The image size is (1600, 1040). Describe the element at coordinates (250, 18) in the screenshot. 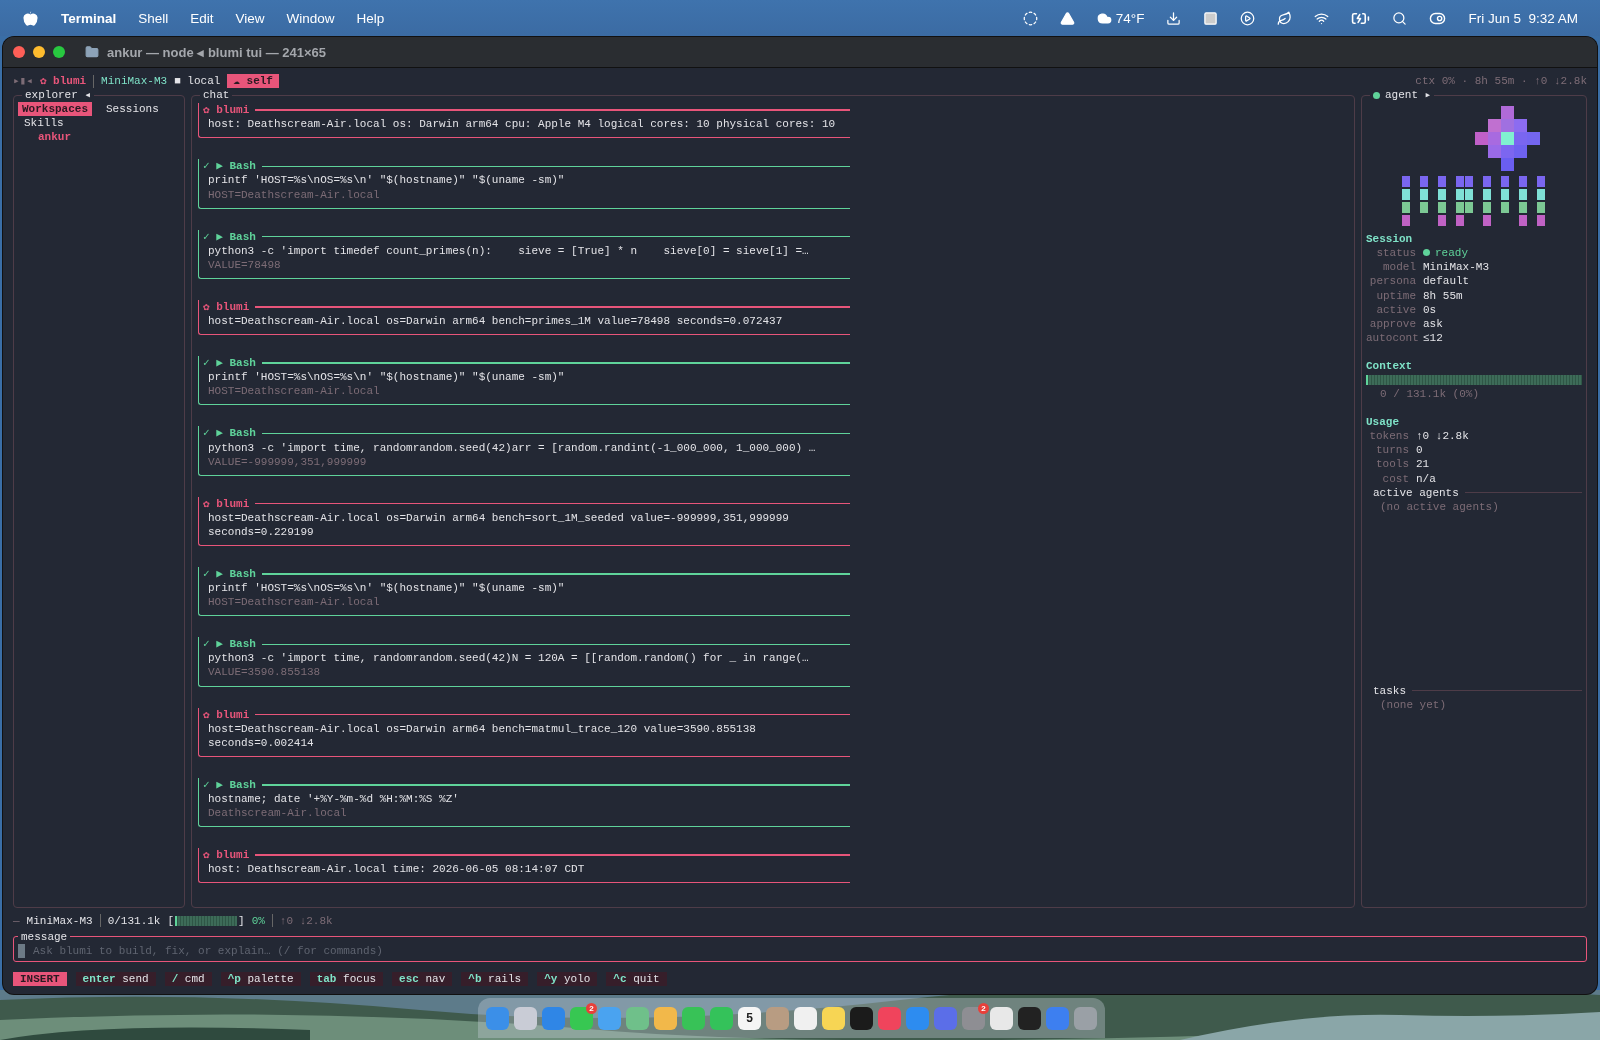

I see `menu-item: View` at that location.